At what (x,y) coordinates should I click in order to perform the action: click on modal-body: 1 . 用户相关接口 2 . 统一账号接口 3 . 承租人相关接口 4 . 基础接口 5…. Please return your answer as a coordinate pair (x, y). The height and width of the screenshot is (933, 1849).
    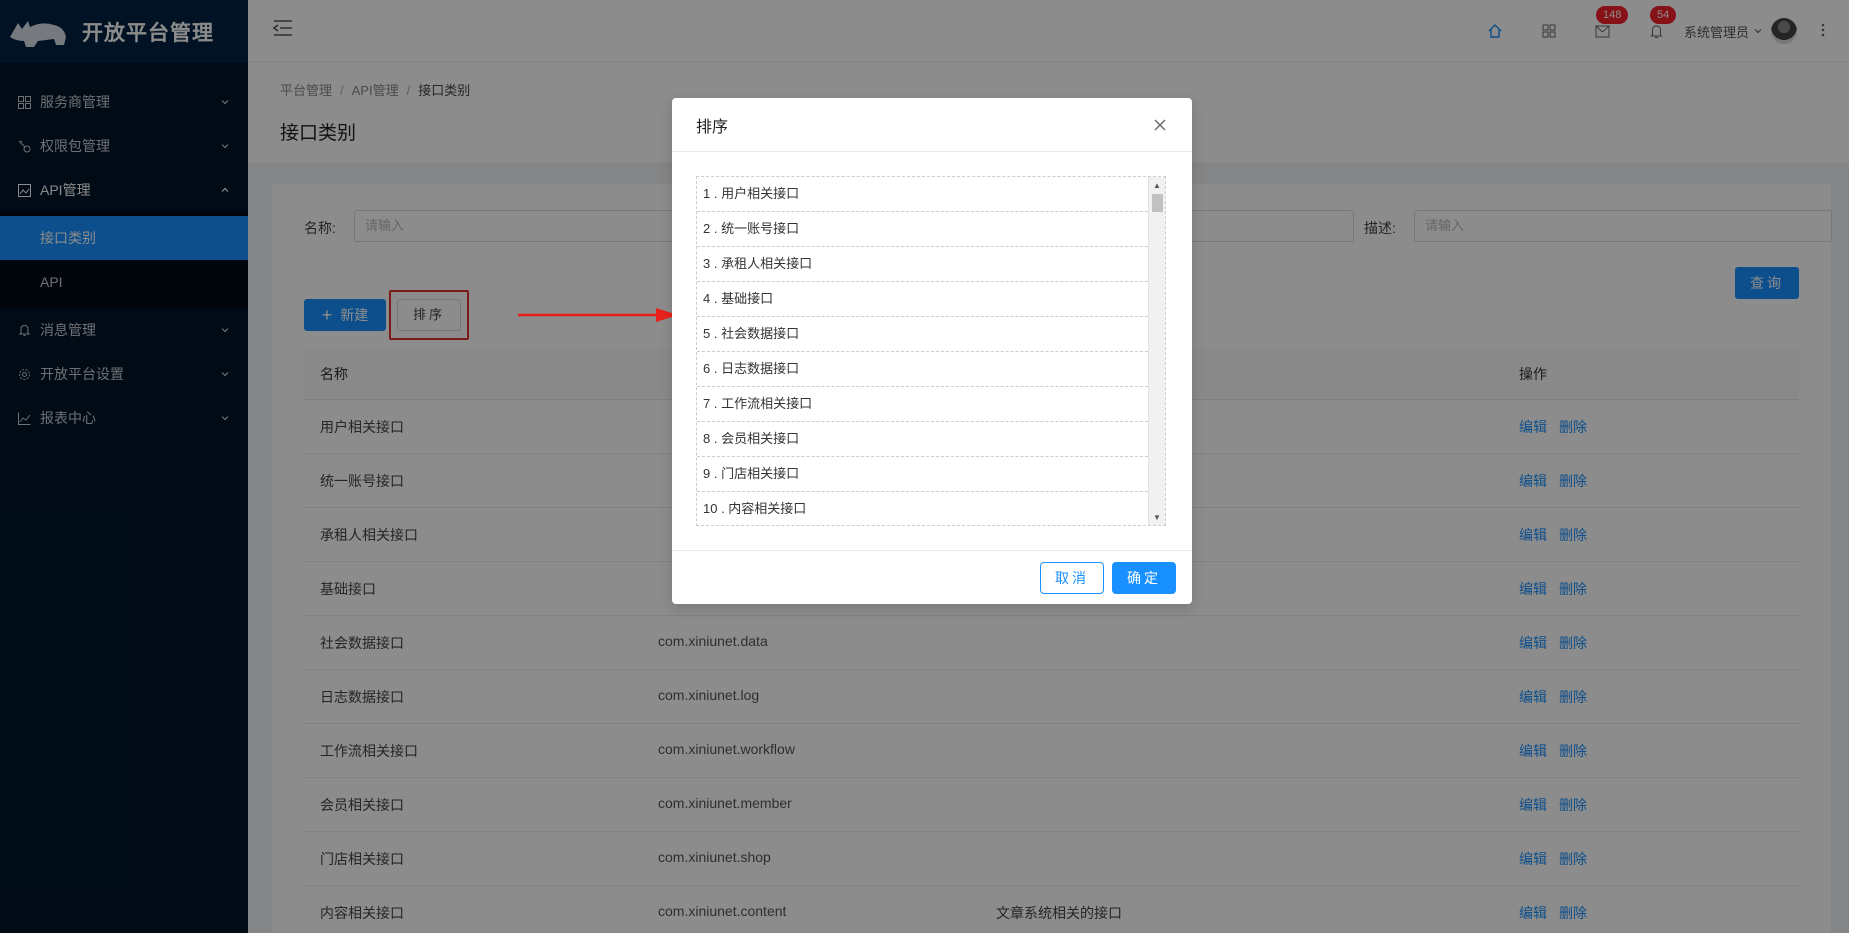
    Looking at the image, I should click on (932, 351).